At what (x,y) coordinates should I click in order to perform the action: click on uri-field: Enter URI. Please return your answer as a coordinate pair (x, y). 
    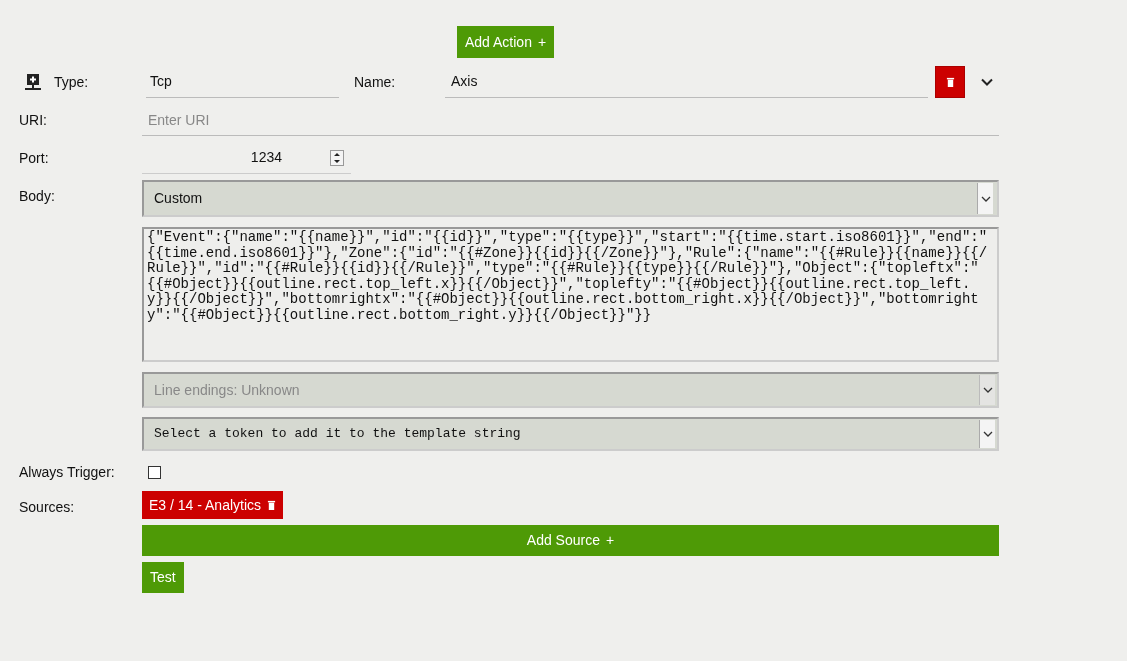
    Looking at the image, I should click on (570, 120).